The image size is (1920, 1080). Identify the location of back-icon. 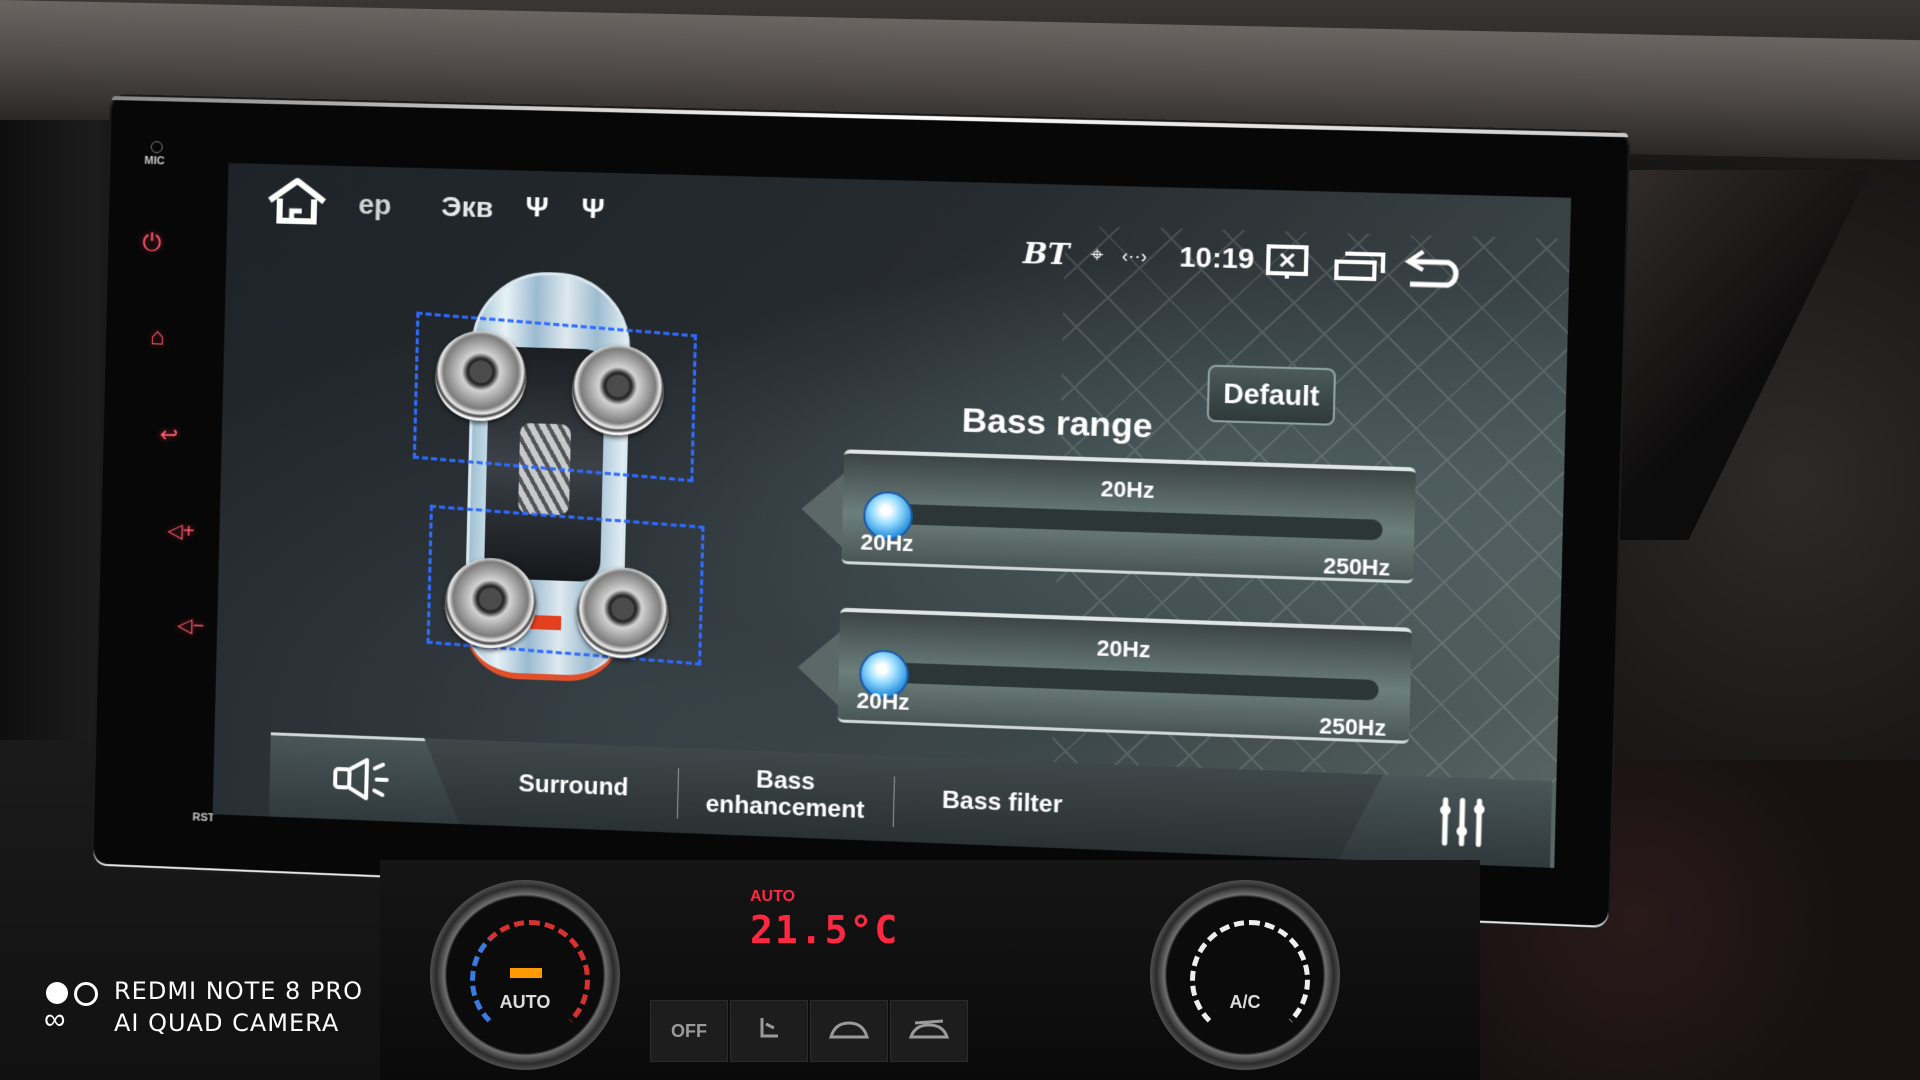
(1435, 268).